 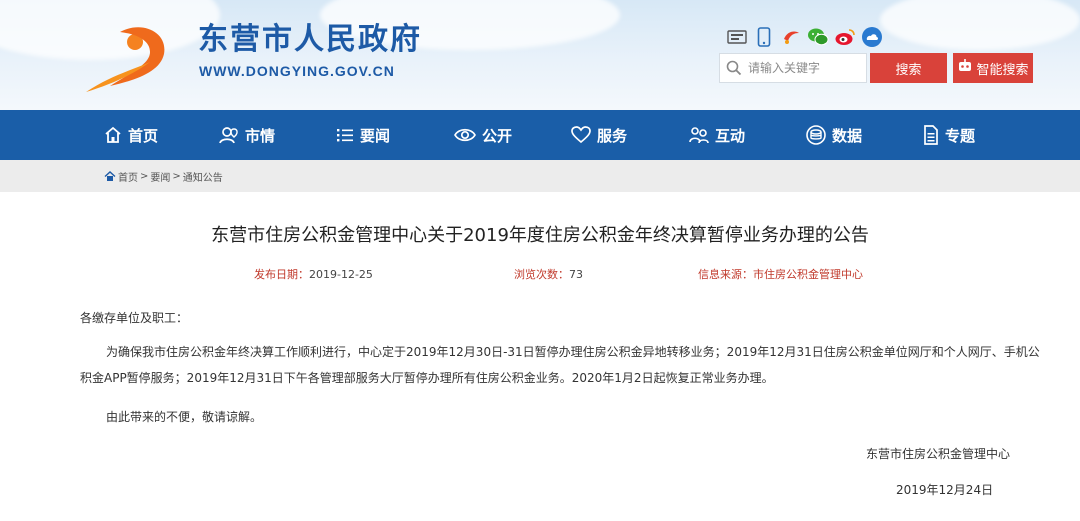 I want to click on nav-item-service: 服务, so click(x=599, y=135).